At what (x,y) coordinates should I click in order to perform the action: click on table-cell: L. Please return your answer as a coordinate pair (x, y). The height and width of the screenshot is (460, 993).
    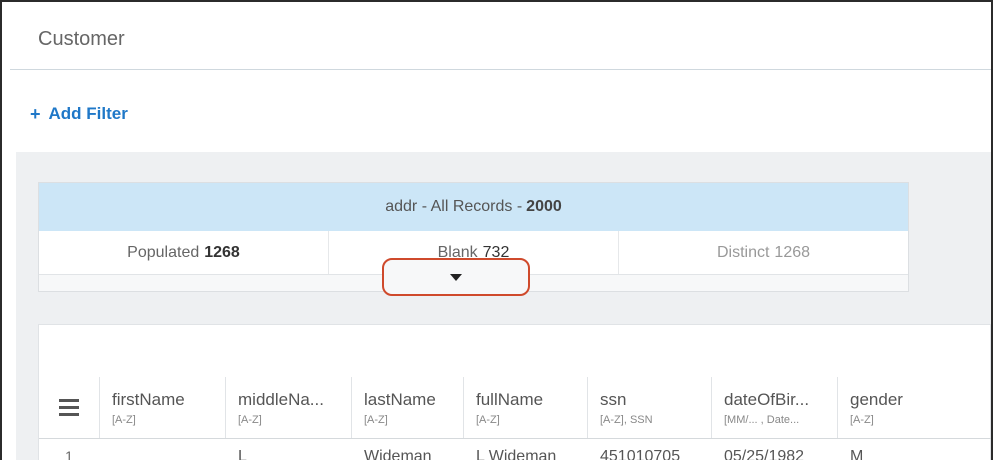
    Looking at the image, I should click on (242, 454).